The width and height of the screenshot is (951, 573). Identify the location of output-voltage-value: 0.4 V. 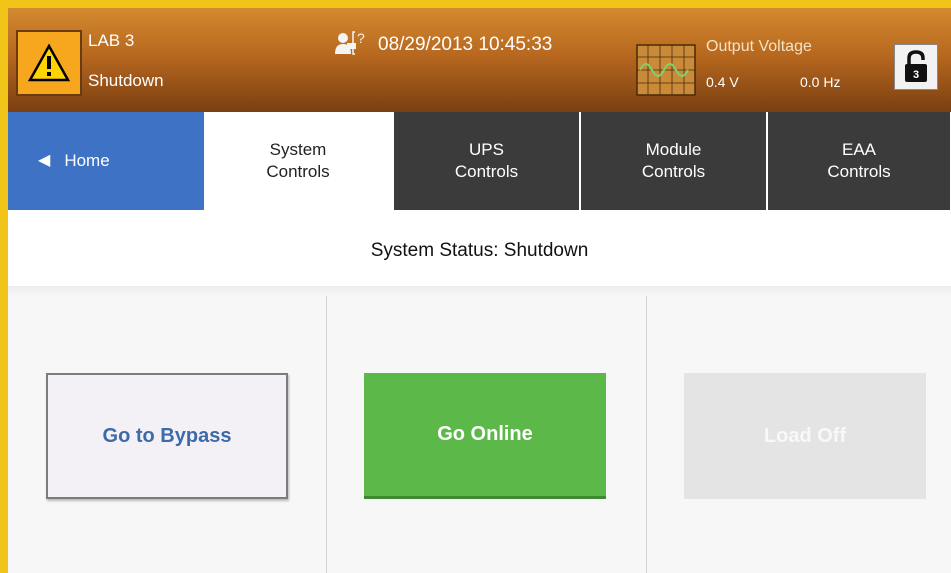
(722, 82).